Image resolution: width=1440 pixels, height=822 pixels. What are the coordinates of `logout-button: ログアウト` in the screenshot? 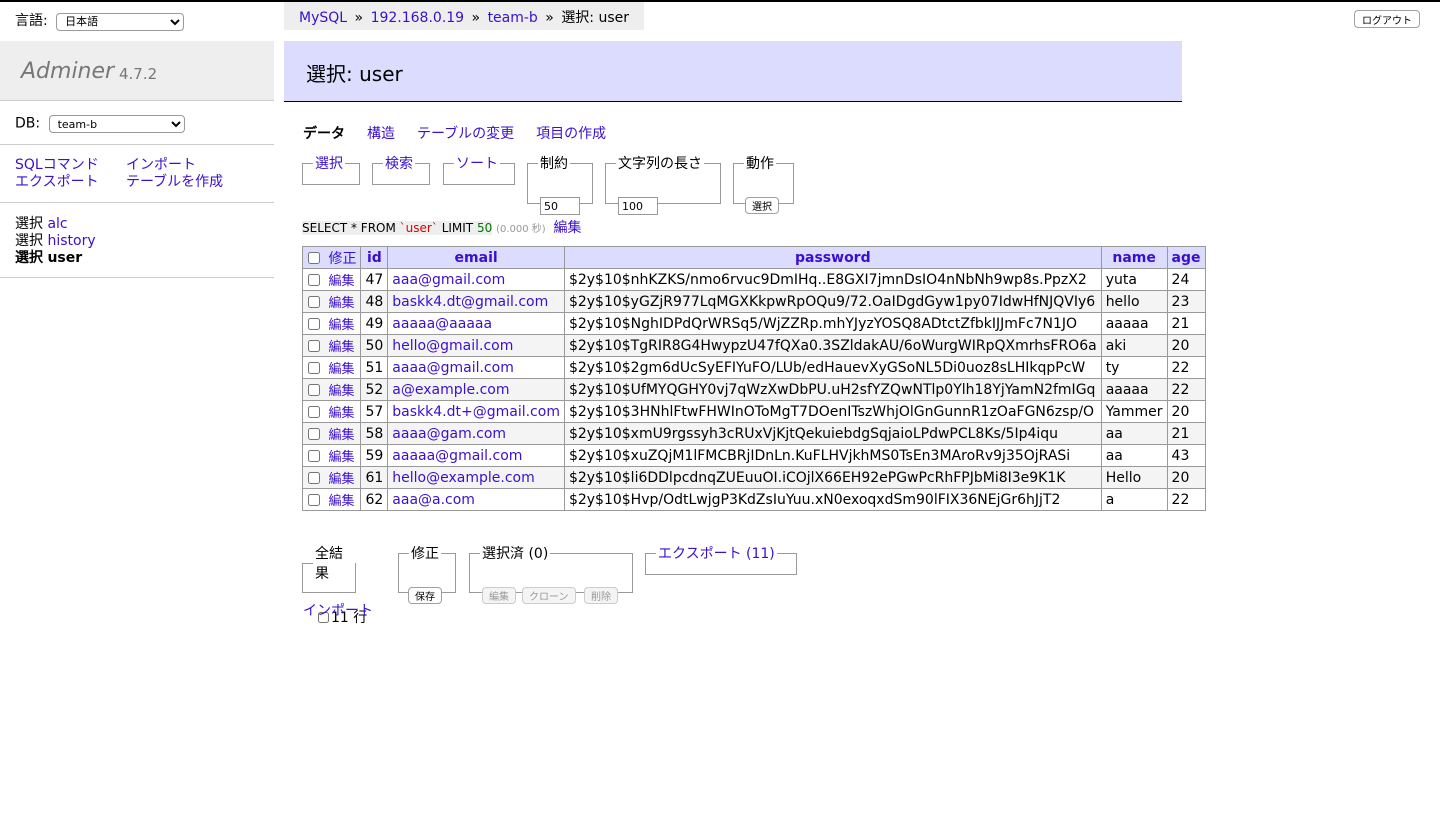 It's located at (1387, 19).